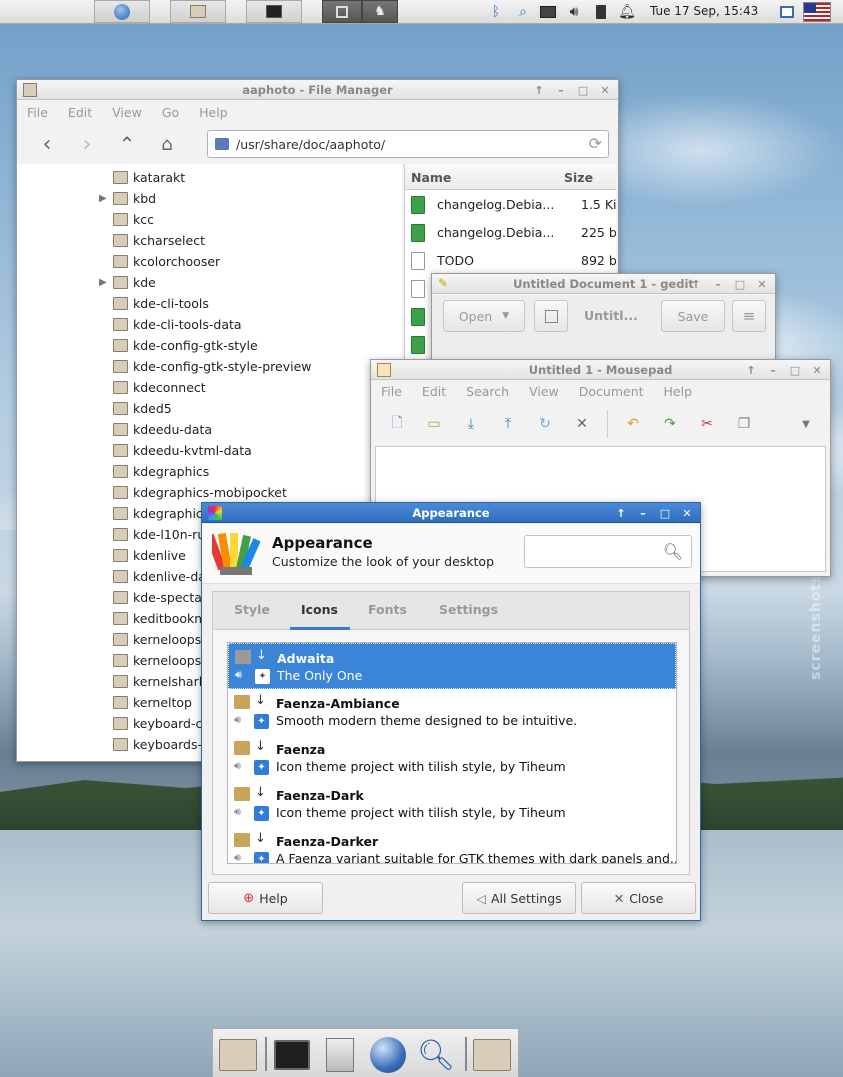 The height and width of the screenshot is (1077, 843). What do you see at coordinates (633, 424) in the screenshot?
I see `undo-icon: ↶` at bounding box center [633, 424].